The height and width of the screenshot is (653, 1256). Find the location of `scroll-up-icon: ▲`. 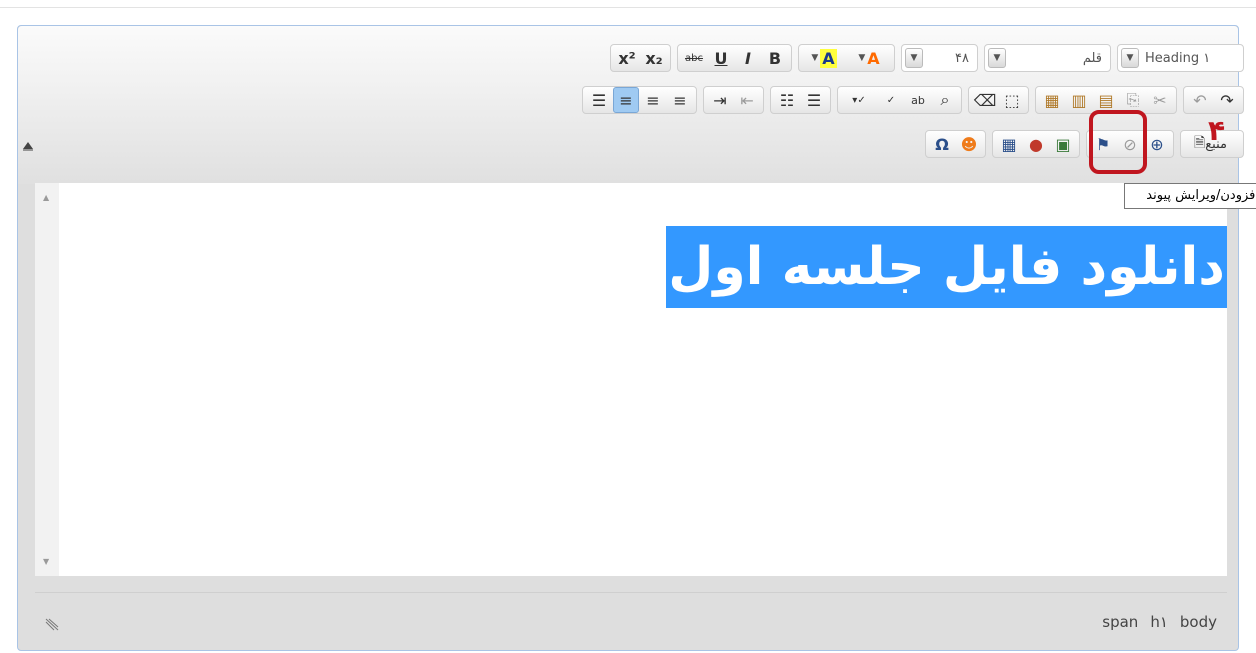

scroll-up-icon: ▲ is located at coordinates (46, 197).